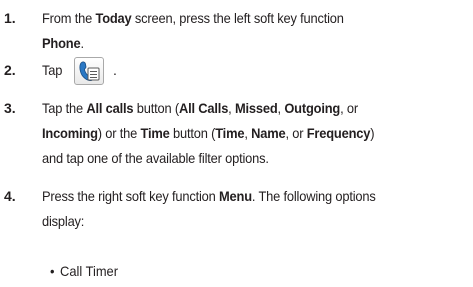 The width and height of the screenshot is (473, 287). Describe the element at coordinates (204, 108) in the screenshot. I see `bold-term: All Calls` at that location.